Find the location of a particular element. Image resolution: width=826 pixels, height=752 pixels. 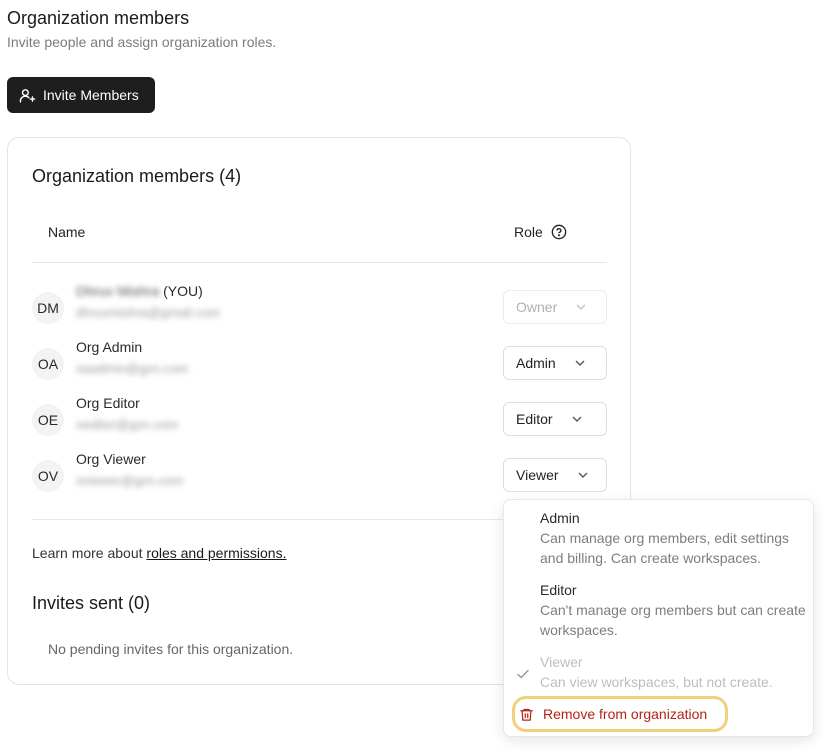

role-select-owner: Owner is located at coordinates (555, 307).